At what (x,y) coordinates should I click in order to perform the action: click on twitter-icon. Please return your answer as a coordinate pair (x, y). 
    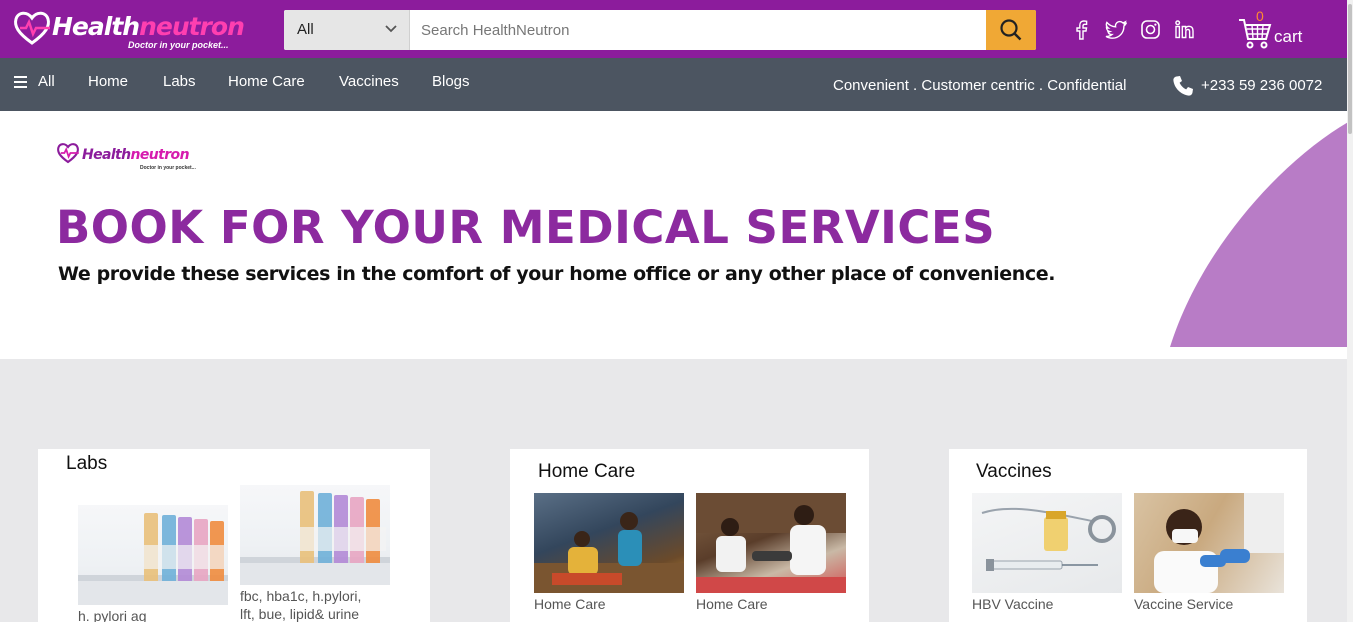
    Looking at the image, I should click on (1116, 29).